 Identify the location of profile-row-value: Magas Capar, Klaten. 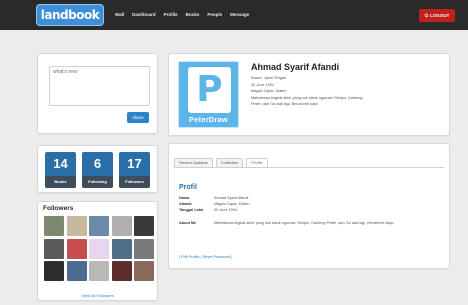
(232, 204).